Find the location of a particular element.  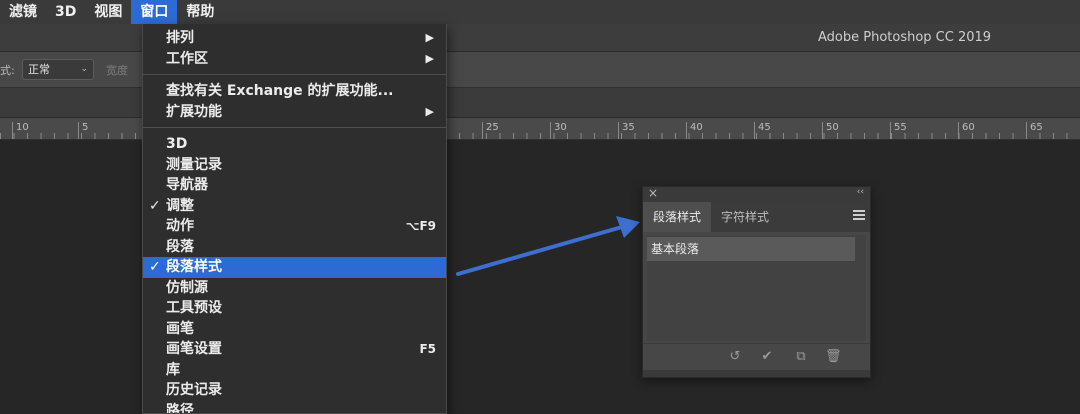

menu-3d: 3D is located at coordinates (65, 12).